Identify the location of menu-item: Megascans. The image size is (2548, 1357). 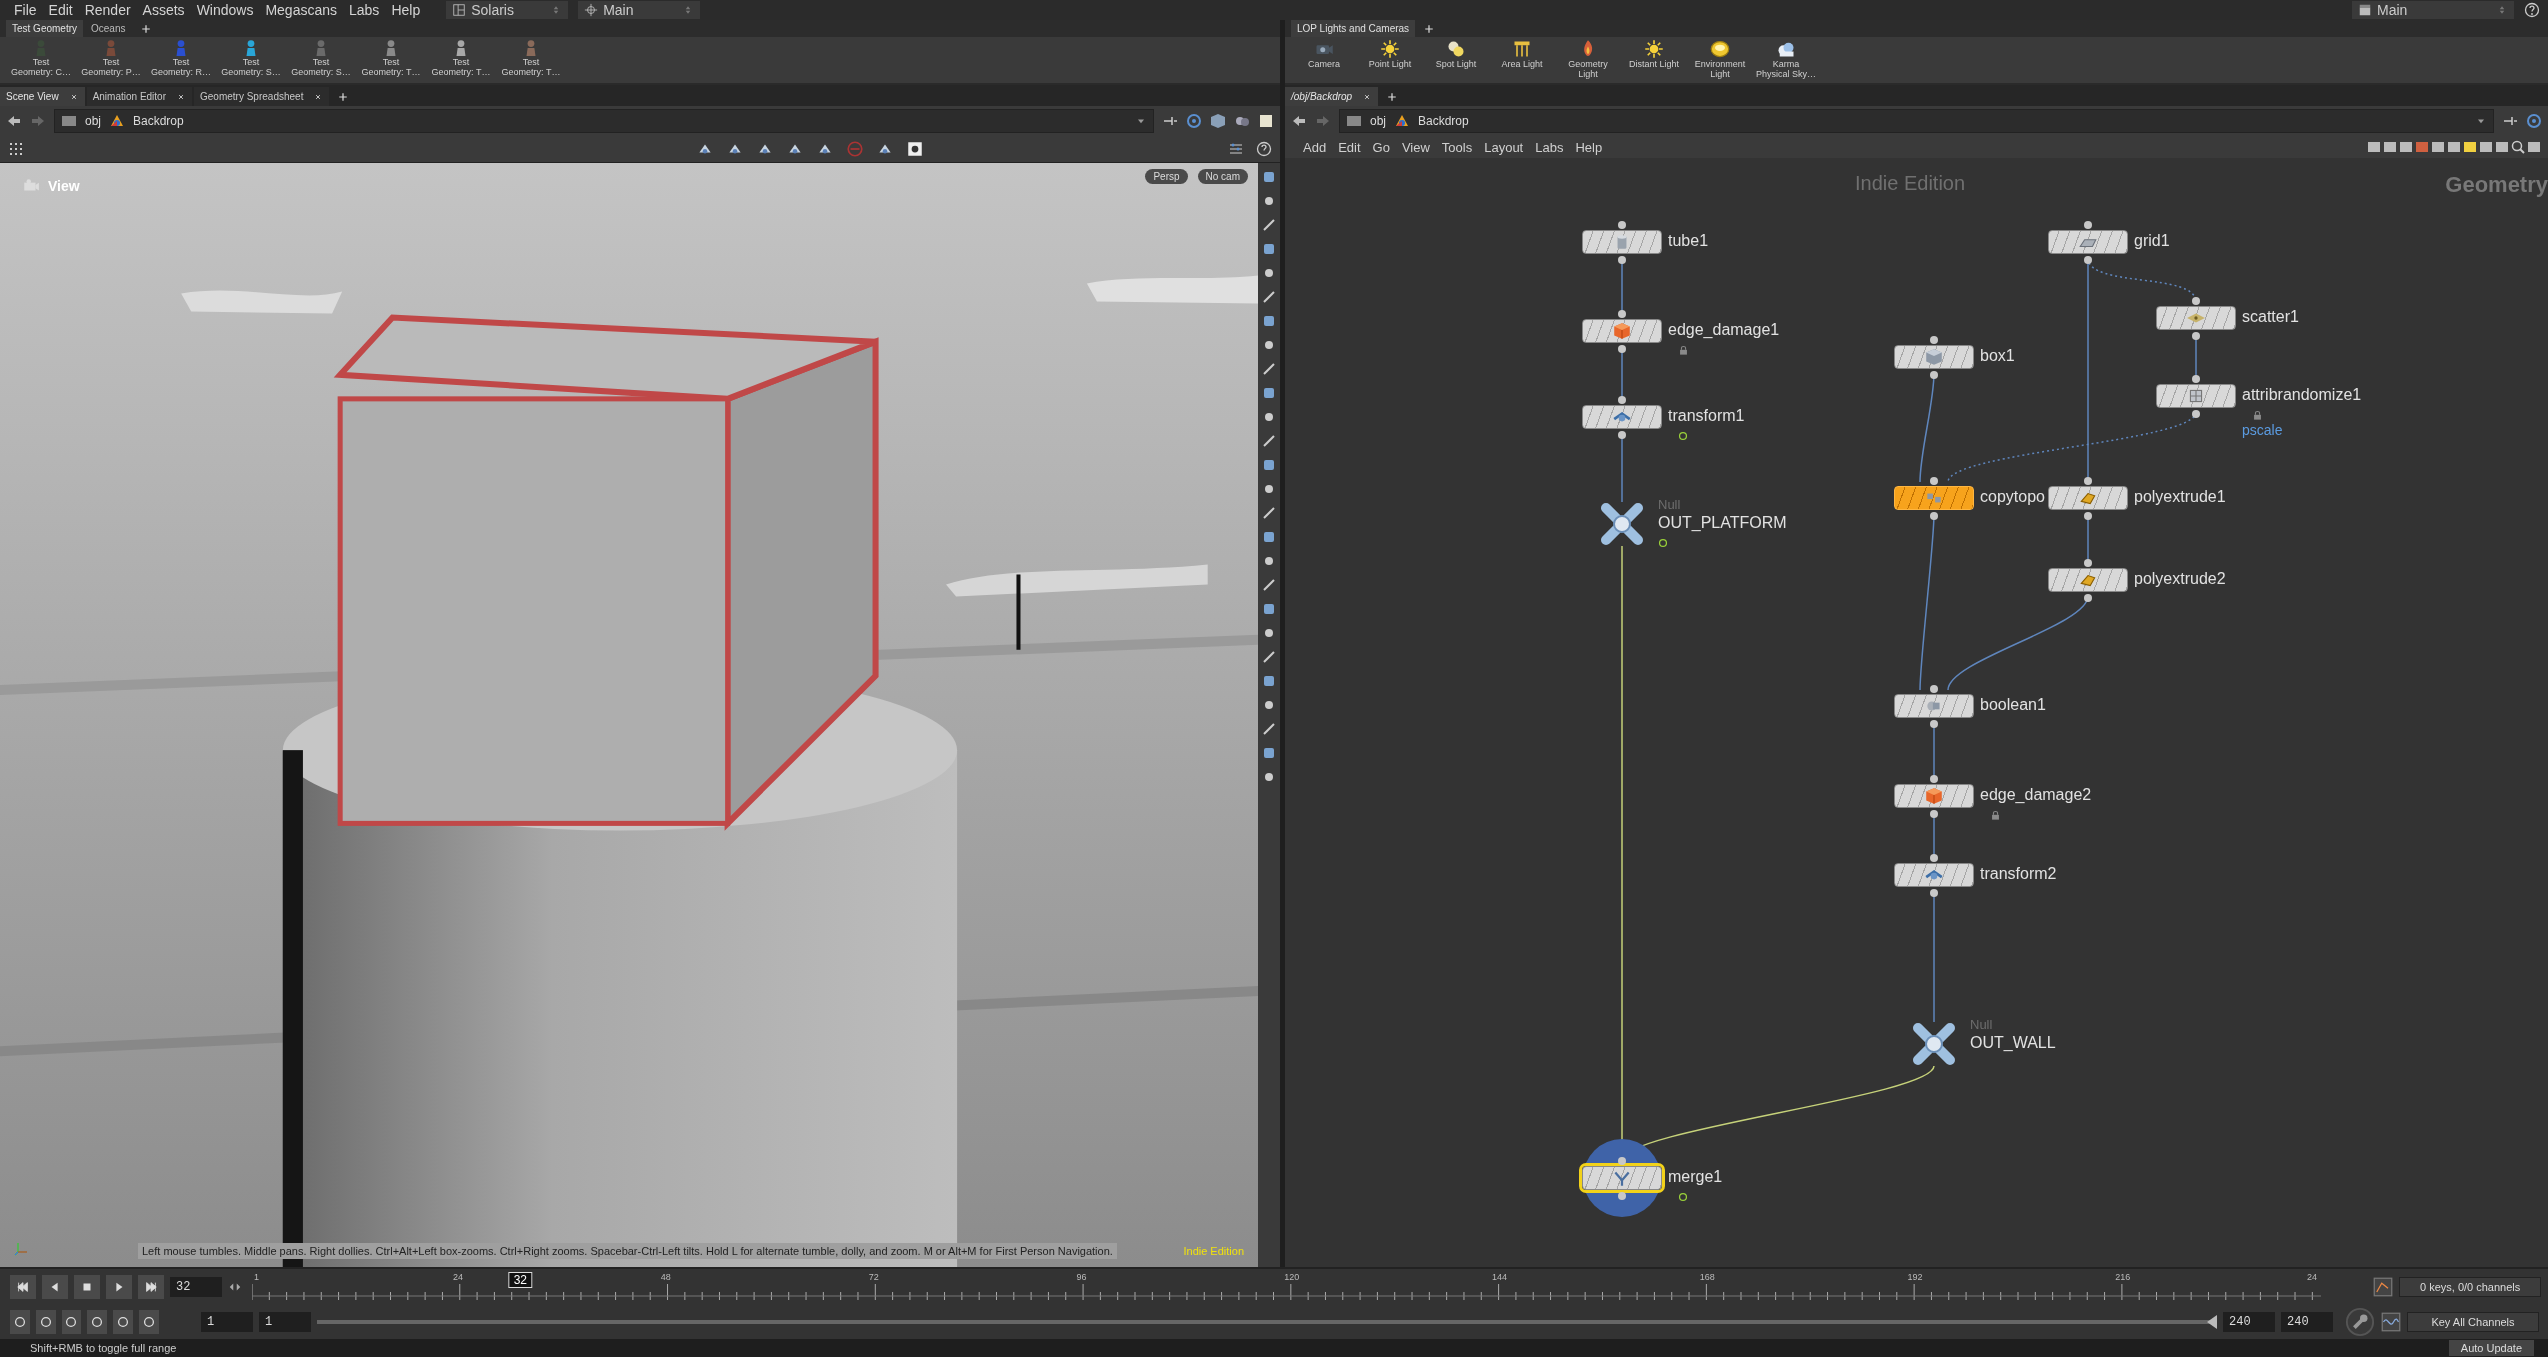
(301, 10).